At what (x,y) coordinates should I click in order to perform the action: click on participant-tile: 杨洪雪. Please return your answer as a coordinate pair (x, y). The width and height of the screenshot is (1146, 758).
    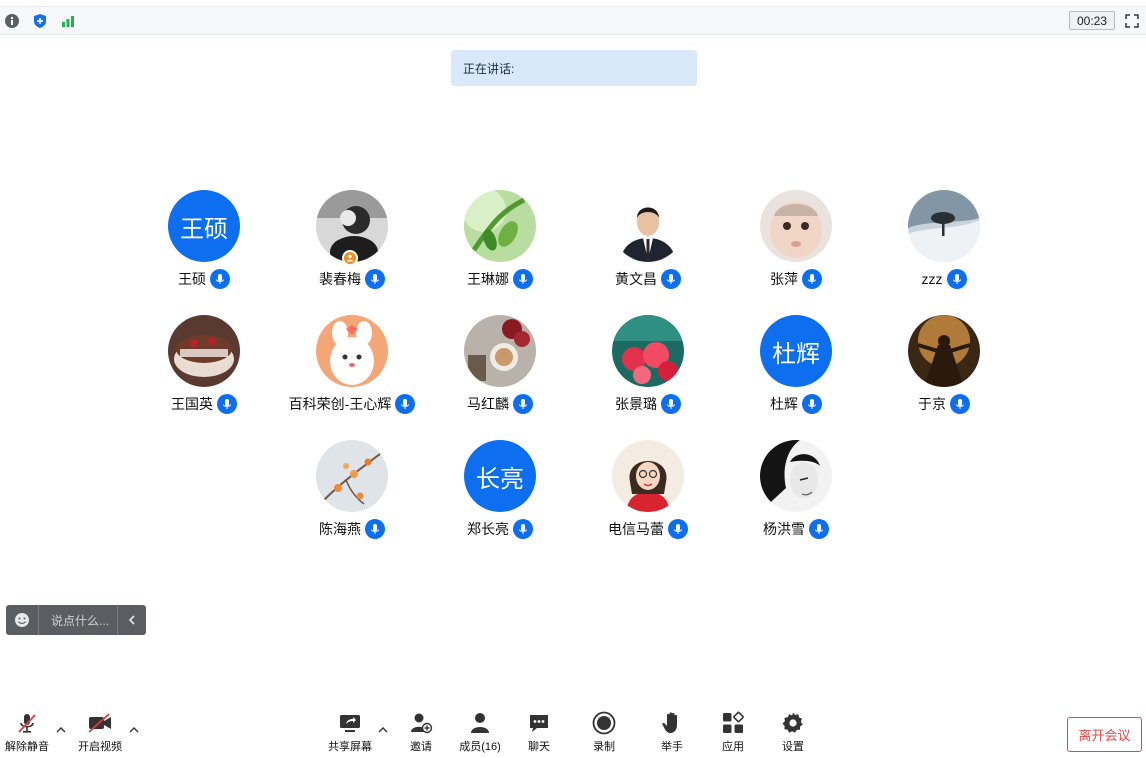
    Looking at the image, I should click on (796, 495).